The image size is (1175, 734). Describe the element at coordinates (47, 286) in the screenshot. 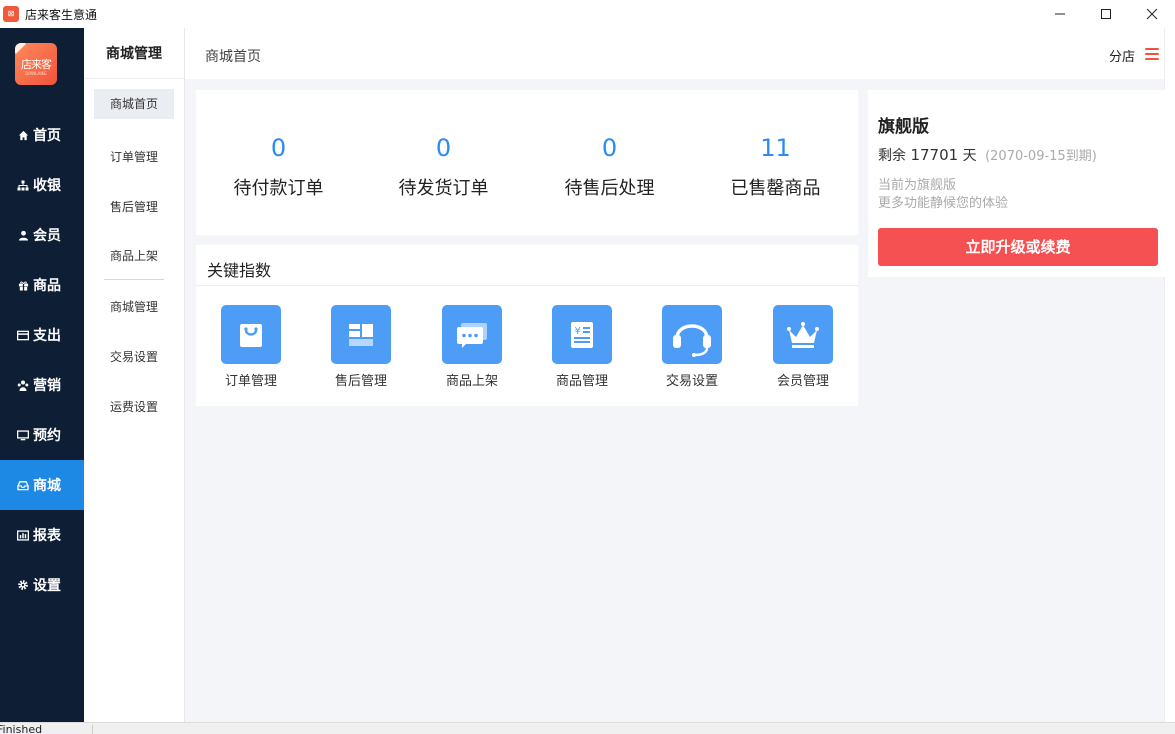

I see `nav-label: 商品` at that location.